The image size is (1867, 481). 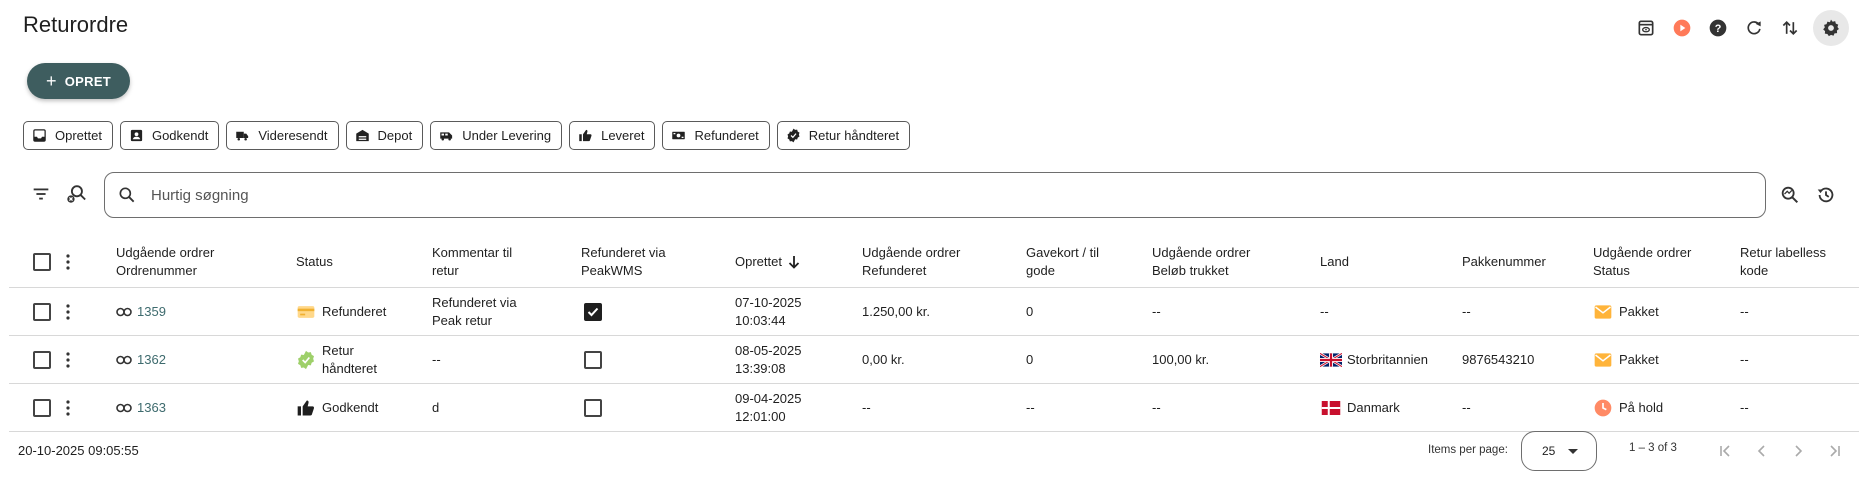 I want to click on order-link: 1362, so click(x=141, y=359).